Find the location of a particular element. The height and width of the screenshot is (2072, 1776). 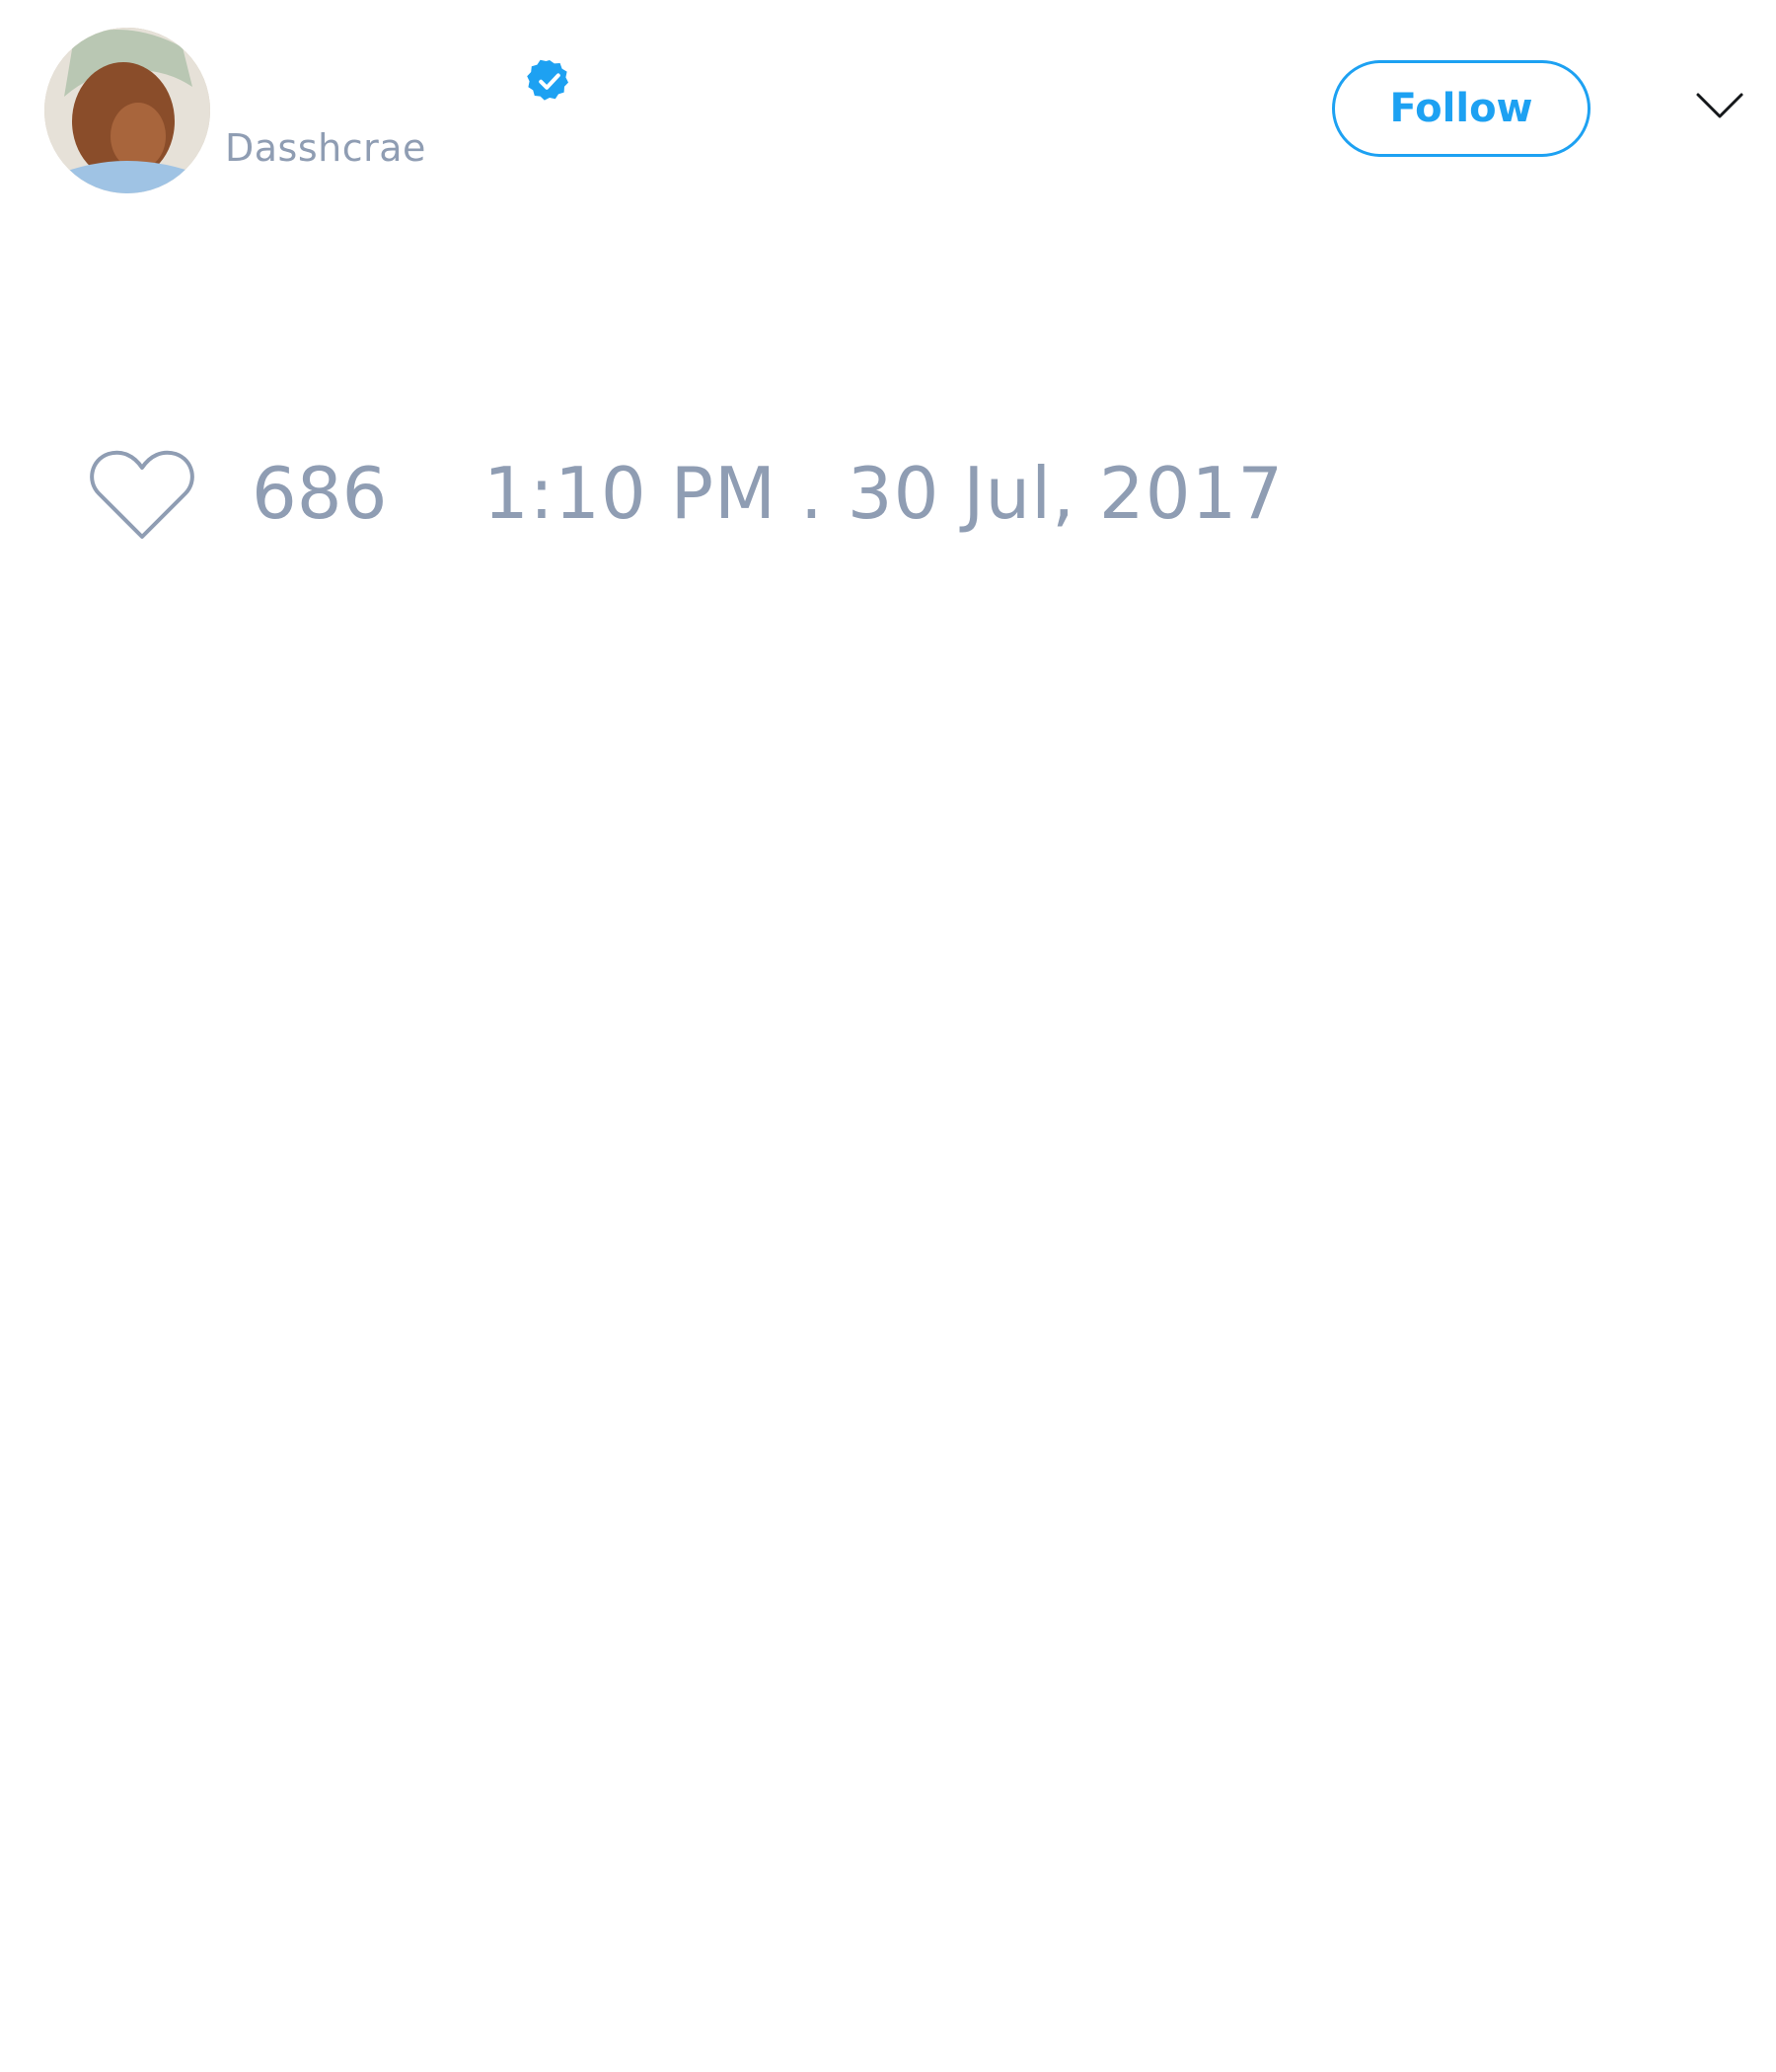

avatar is located at coordinates (127, 111).